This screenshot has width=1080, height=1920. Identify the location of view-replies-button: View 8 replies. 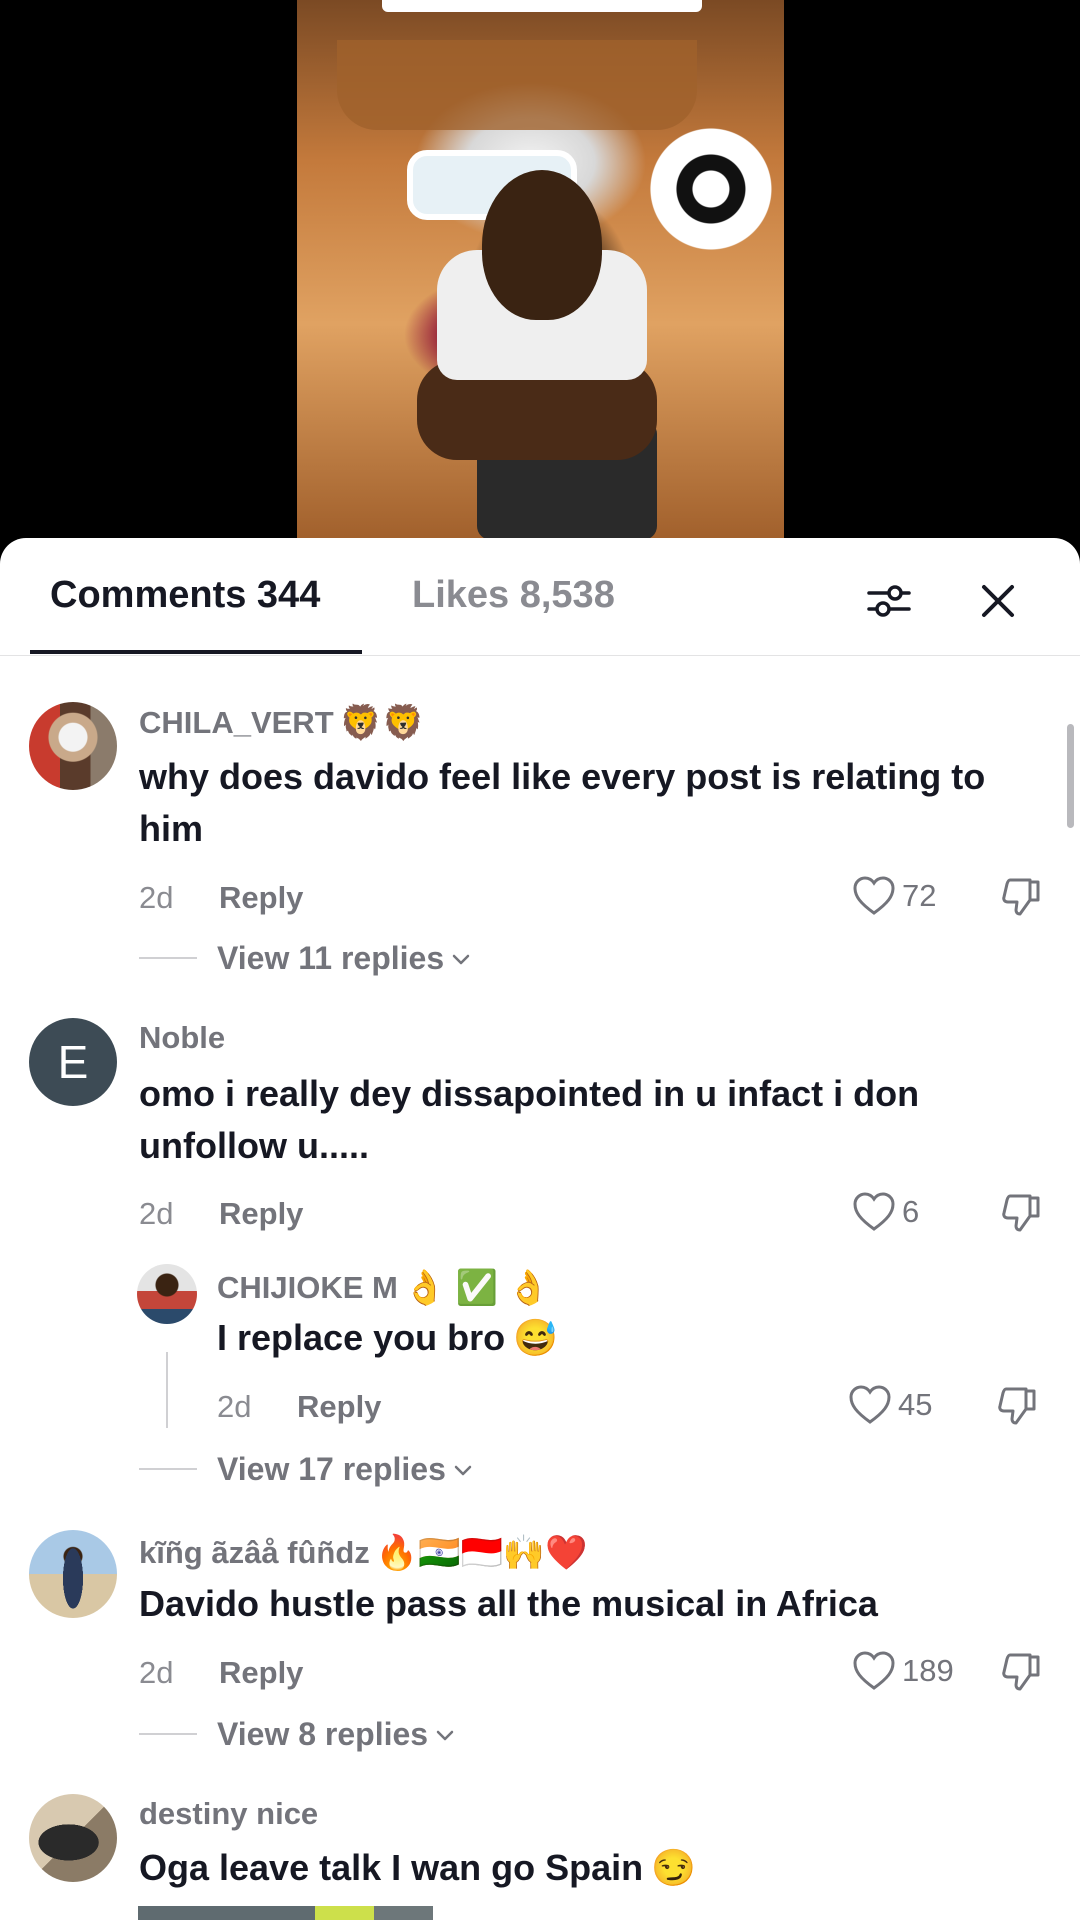
(337, 1734).